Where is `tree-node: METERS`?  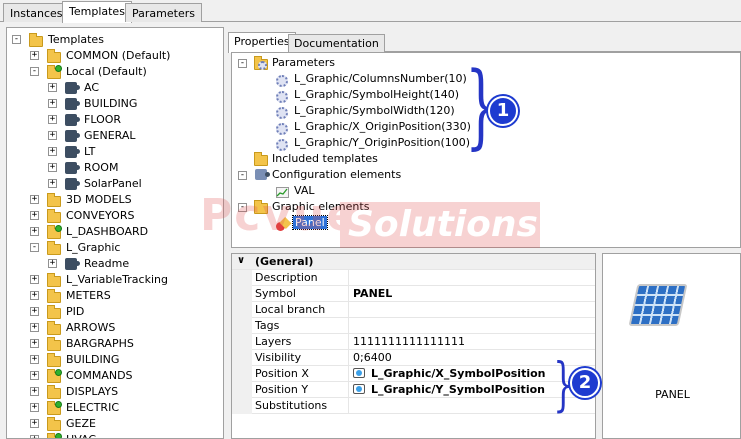
tree-node: METERS is located at coordinates (88, 296).